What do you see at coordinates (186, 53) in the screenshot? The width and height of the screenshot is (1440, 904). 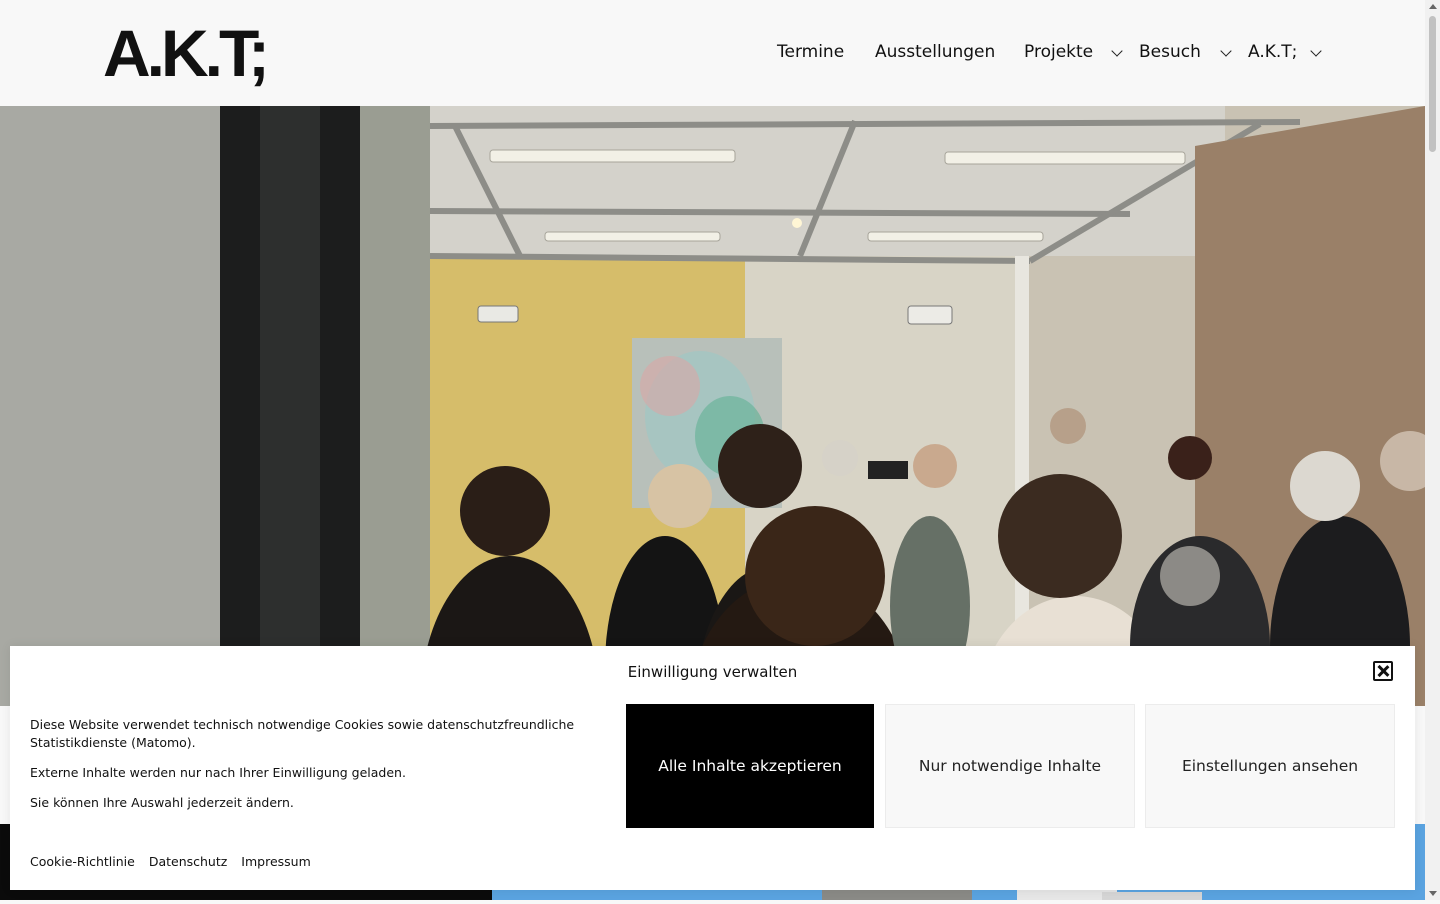 I see `site-logo: A.K.T;` at bounding box center [186, 53].